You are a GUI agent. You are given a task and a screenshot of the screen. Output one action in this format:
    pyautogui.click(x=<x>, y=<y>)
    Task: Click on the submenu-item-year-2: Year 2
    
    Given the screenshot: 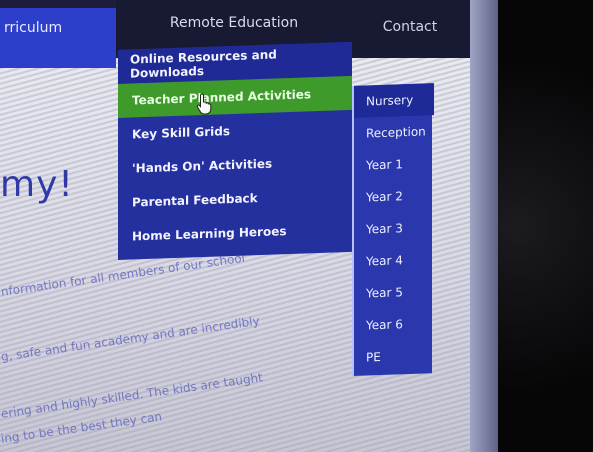 What is the action you would take?
    pyautogui.click(x=394, y=196)
    